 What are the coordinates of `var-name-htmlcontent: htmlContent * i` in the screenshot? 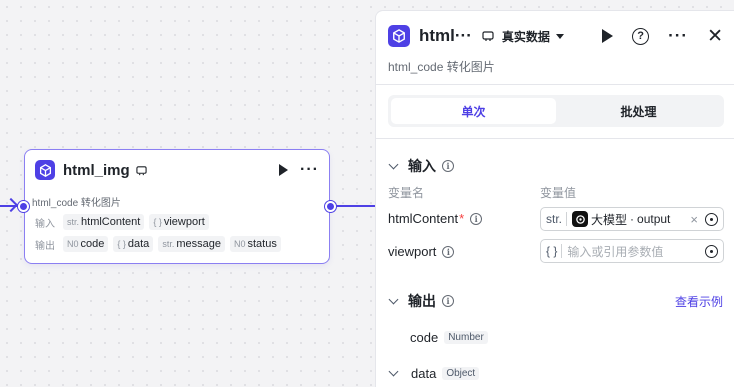 It's located at (435, 218).